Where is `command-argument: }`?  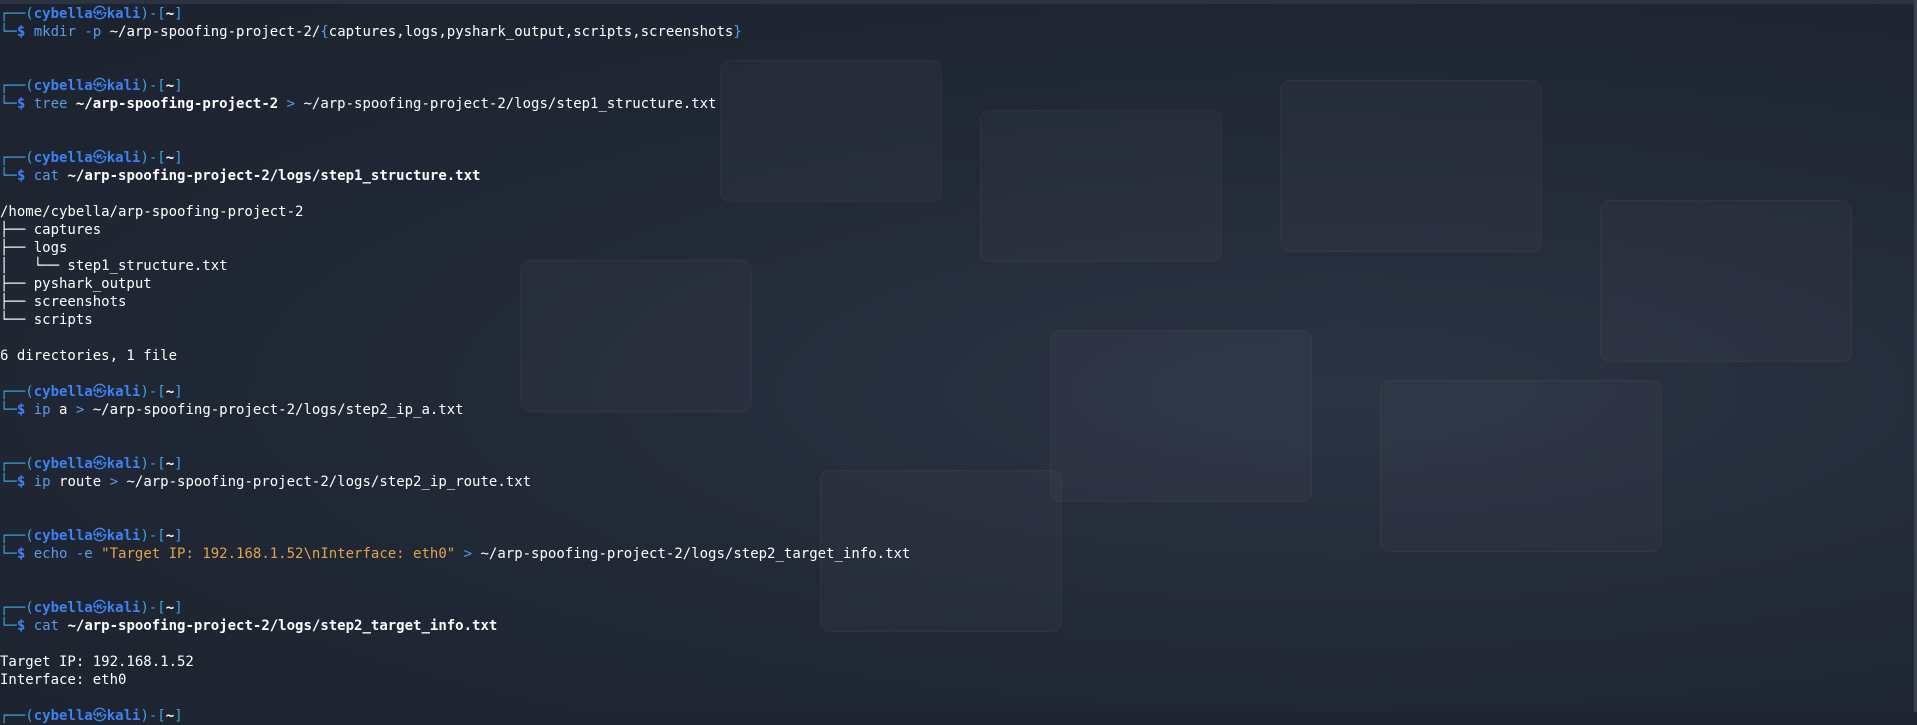
command-argument: } is located at coordinates (737, 32).